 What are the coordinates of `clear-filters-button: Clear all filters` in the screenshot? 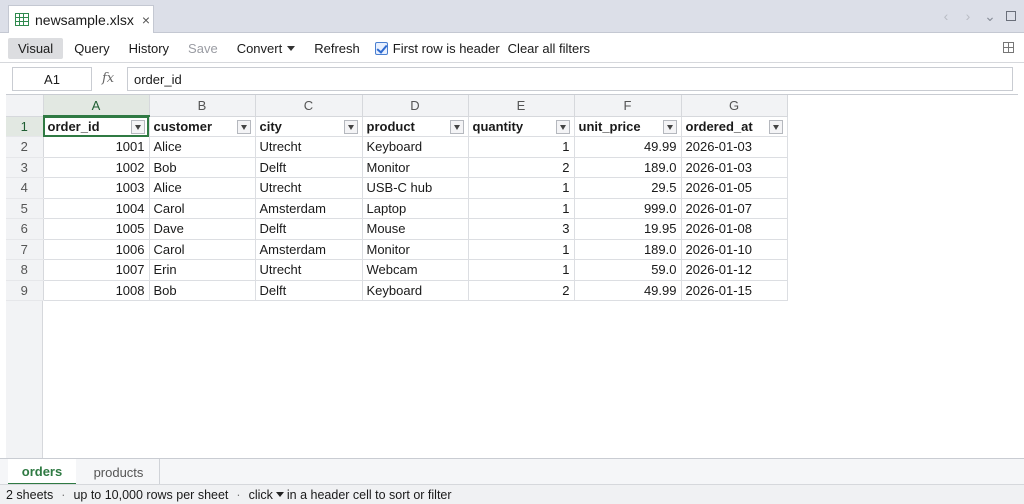 It's located at (549, 48).